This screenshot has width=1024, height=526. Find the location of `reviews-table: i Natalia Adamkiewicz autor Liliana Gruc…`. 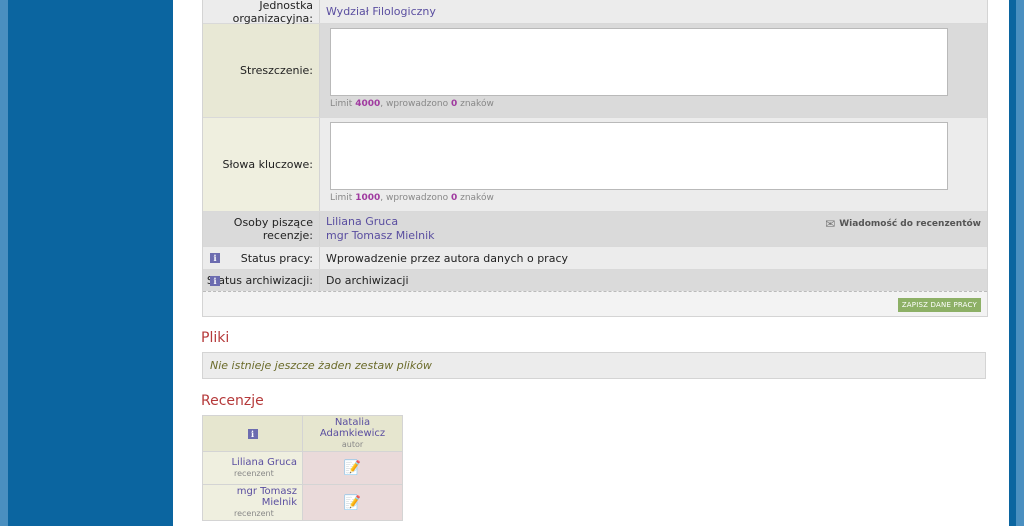

reviews-table: i Natalia Adamkiewicz autor Liliana Gruc… is located at coordinates (302, 468).